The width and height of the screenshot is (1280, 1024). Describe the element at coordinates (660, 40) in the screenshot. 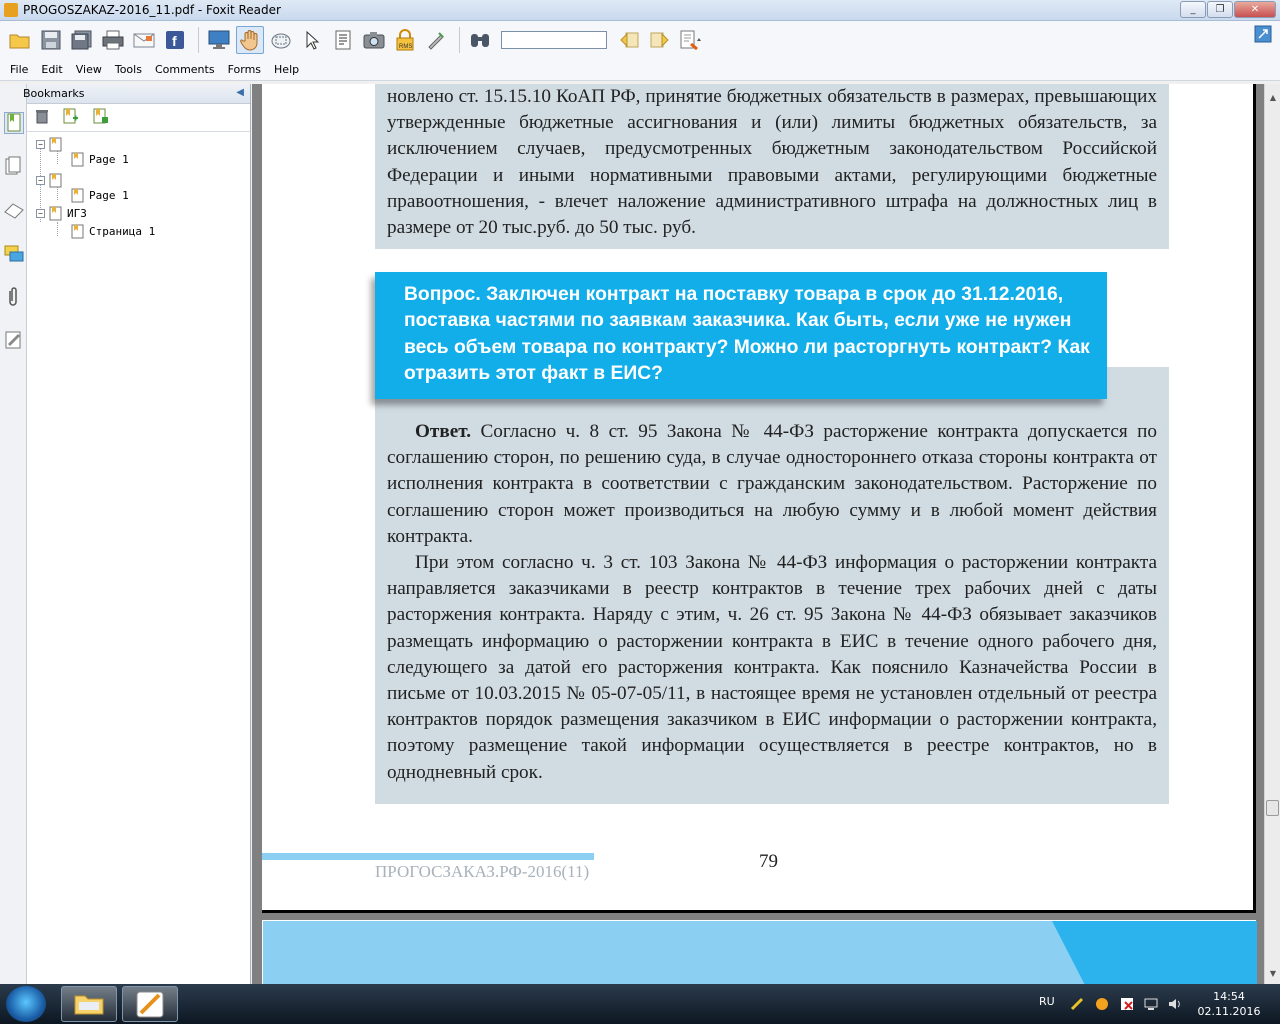

I see `find-next-icon` at that location.